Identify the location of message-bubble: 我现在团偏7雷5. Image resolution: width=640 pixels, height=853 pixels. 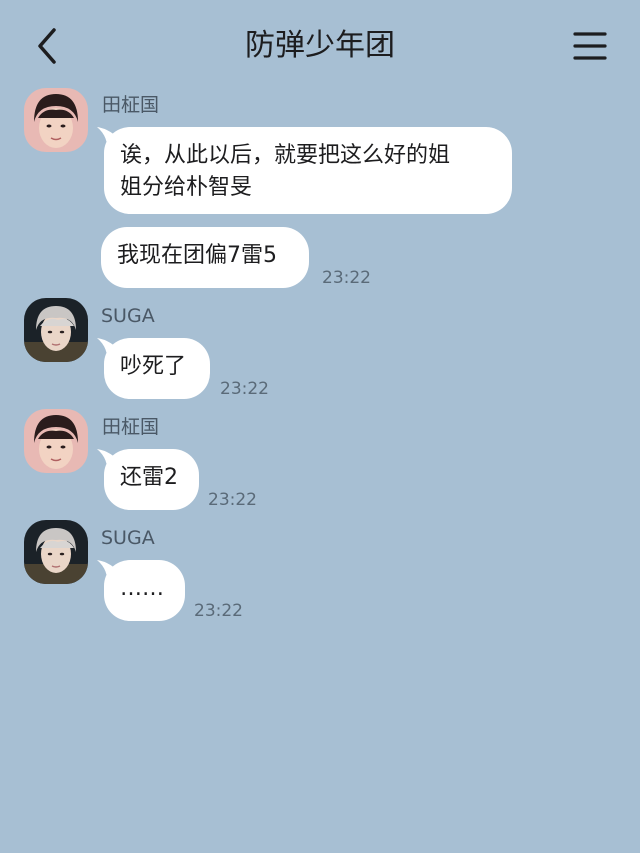
(205, 257).